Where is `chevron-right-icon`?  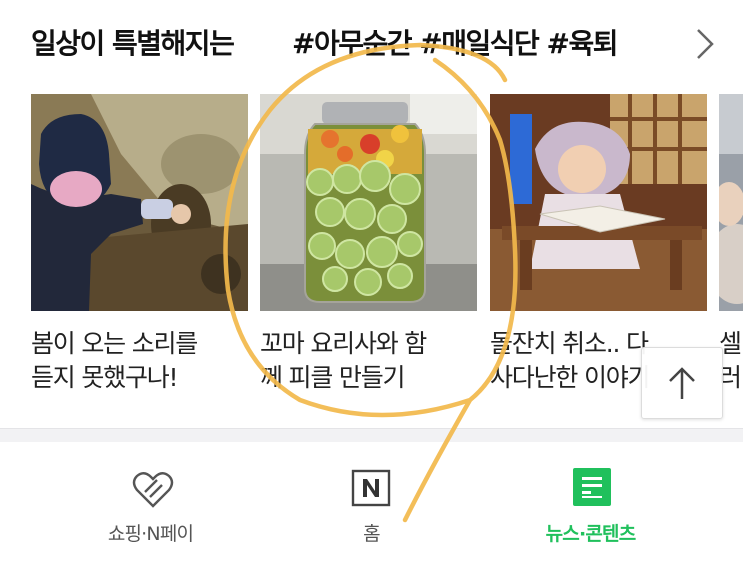 chevron-right-icon is located at coordinates (705, 44).